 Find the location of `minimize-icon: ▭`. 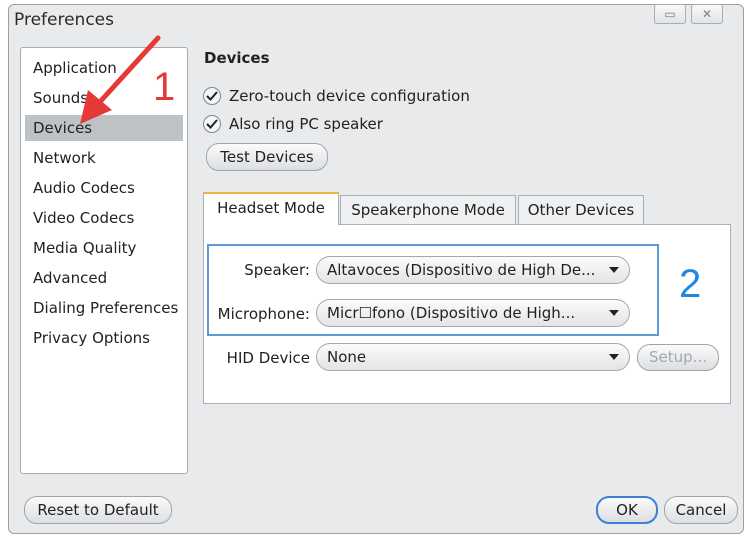

minimize-icon: ▭ is located at coordinates (670, 14).